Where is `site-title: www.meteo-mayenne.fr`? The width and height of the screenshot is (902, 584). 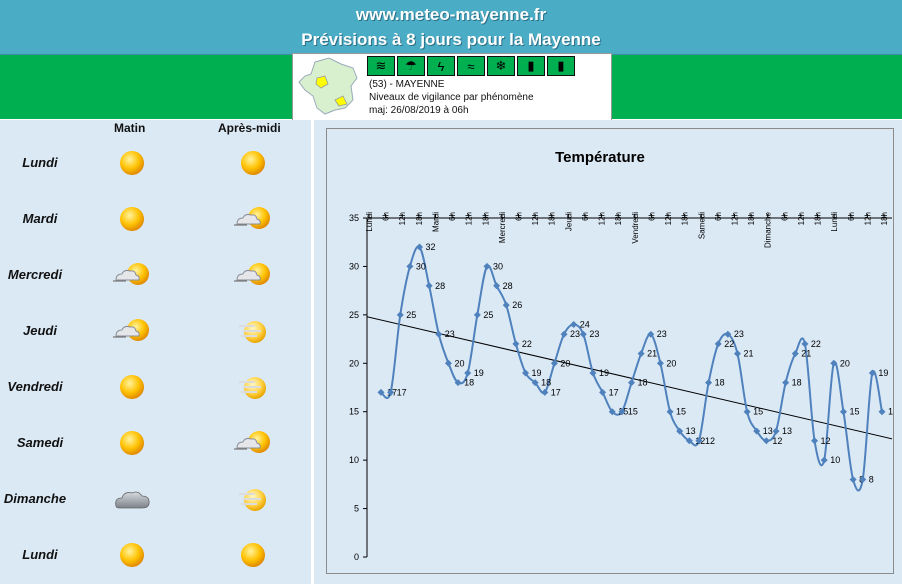
site-title: www.meteo-mayenne.fr is located at coordinates (451, 15).